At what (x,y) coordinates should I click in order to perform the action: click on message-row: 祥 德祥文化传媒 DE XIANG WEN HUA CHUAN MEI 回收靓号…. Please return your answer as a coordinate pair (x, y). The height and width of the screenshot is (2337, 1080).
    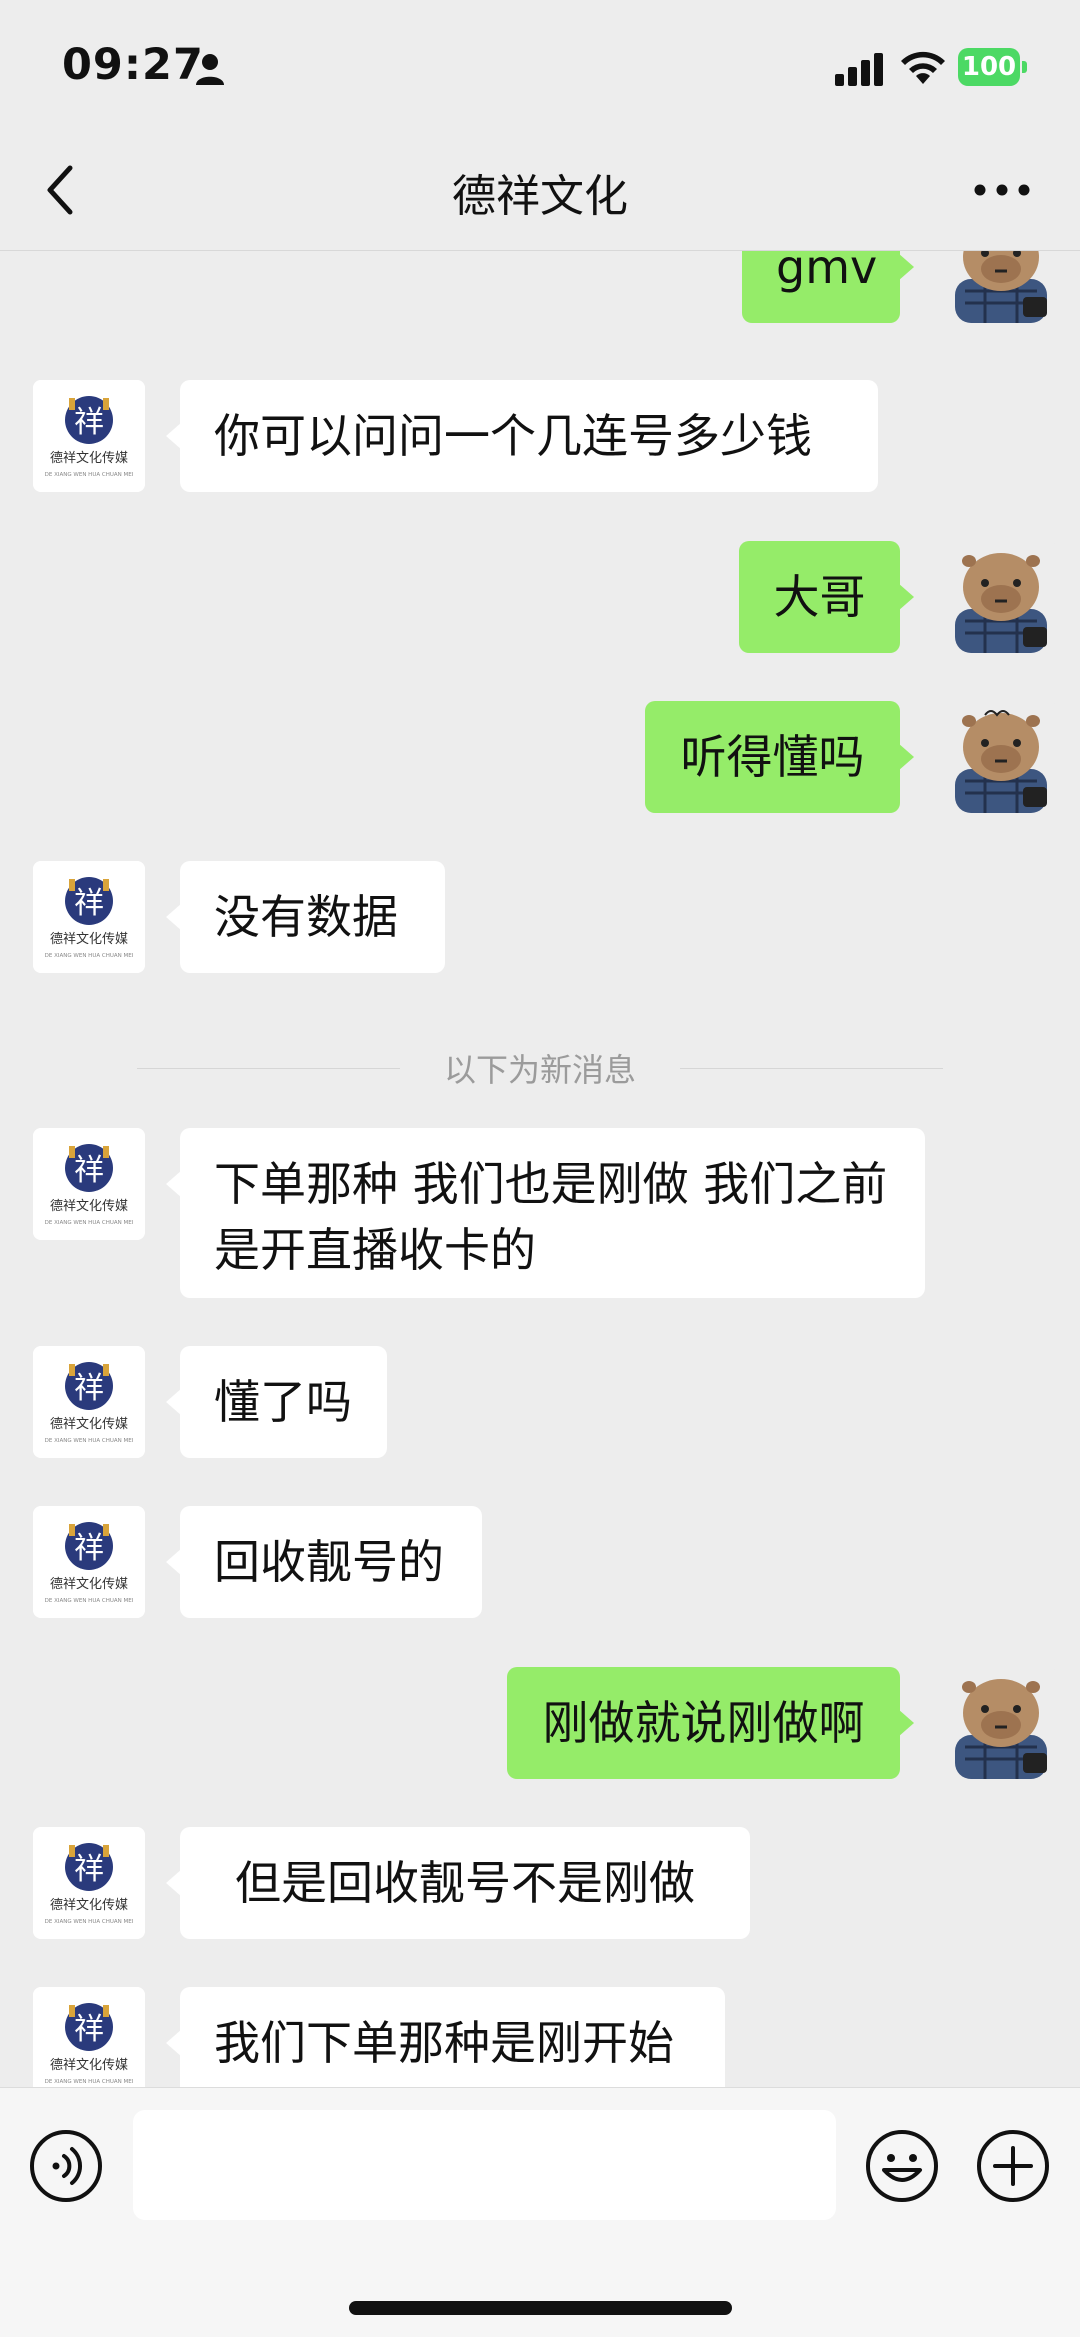
    Looking at the image, I should click on (540, 1566).